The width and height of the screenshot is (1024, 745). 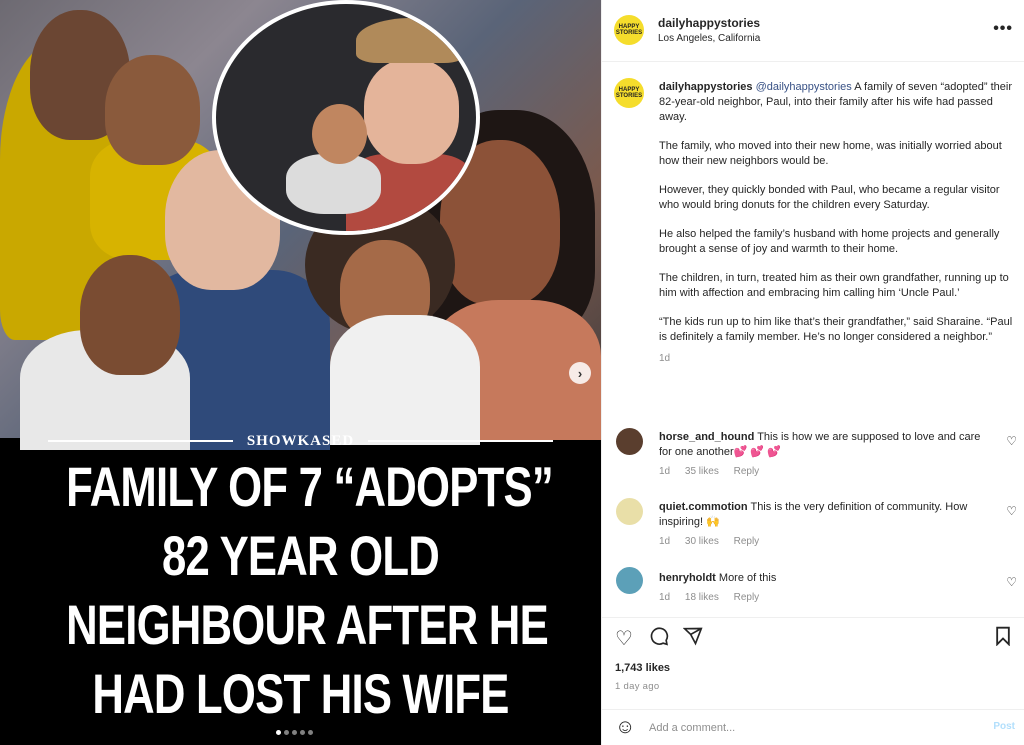 I want to click on caption-mention: @dailyhappystories, so click(x=804, y=87).